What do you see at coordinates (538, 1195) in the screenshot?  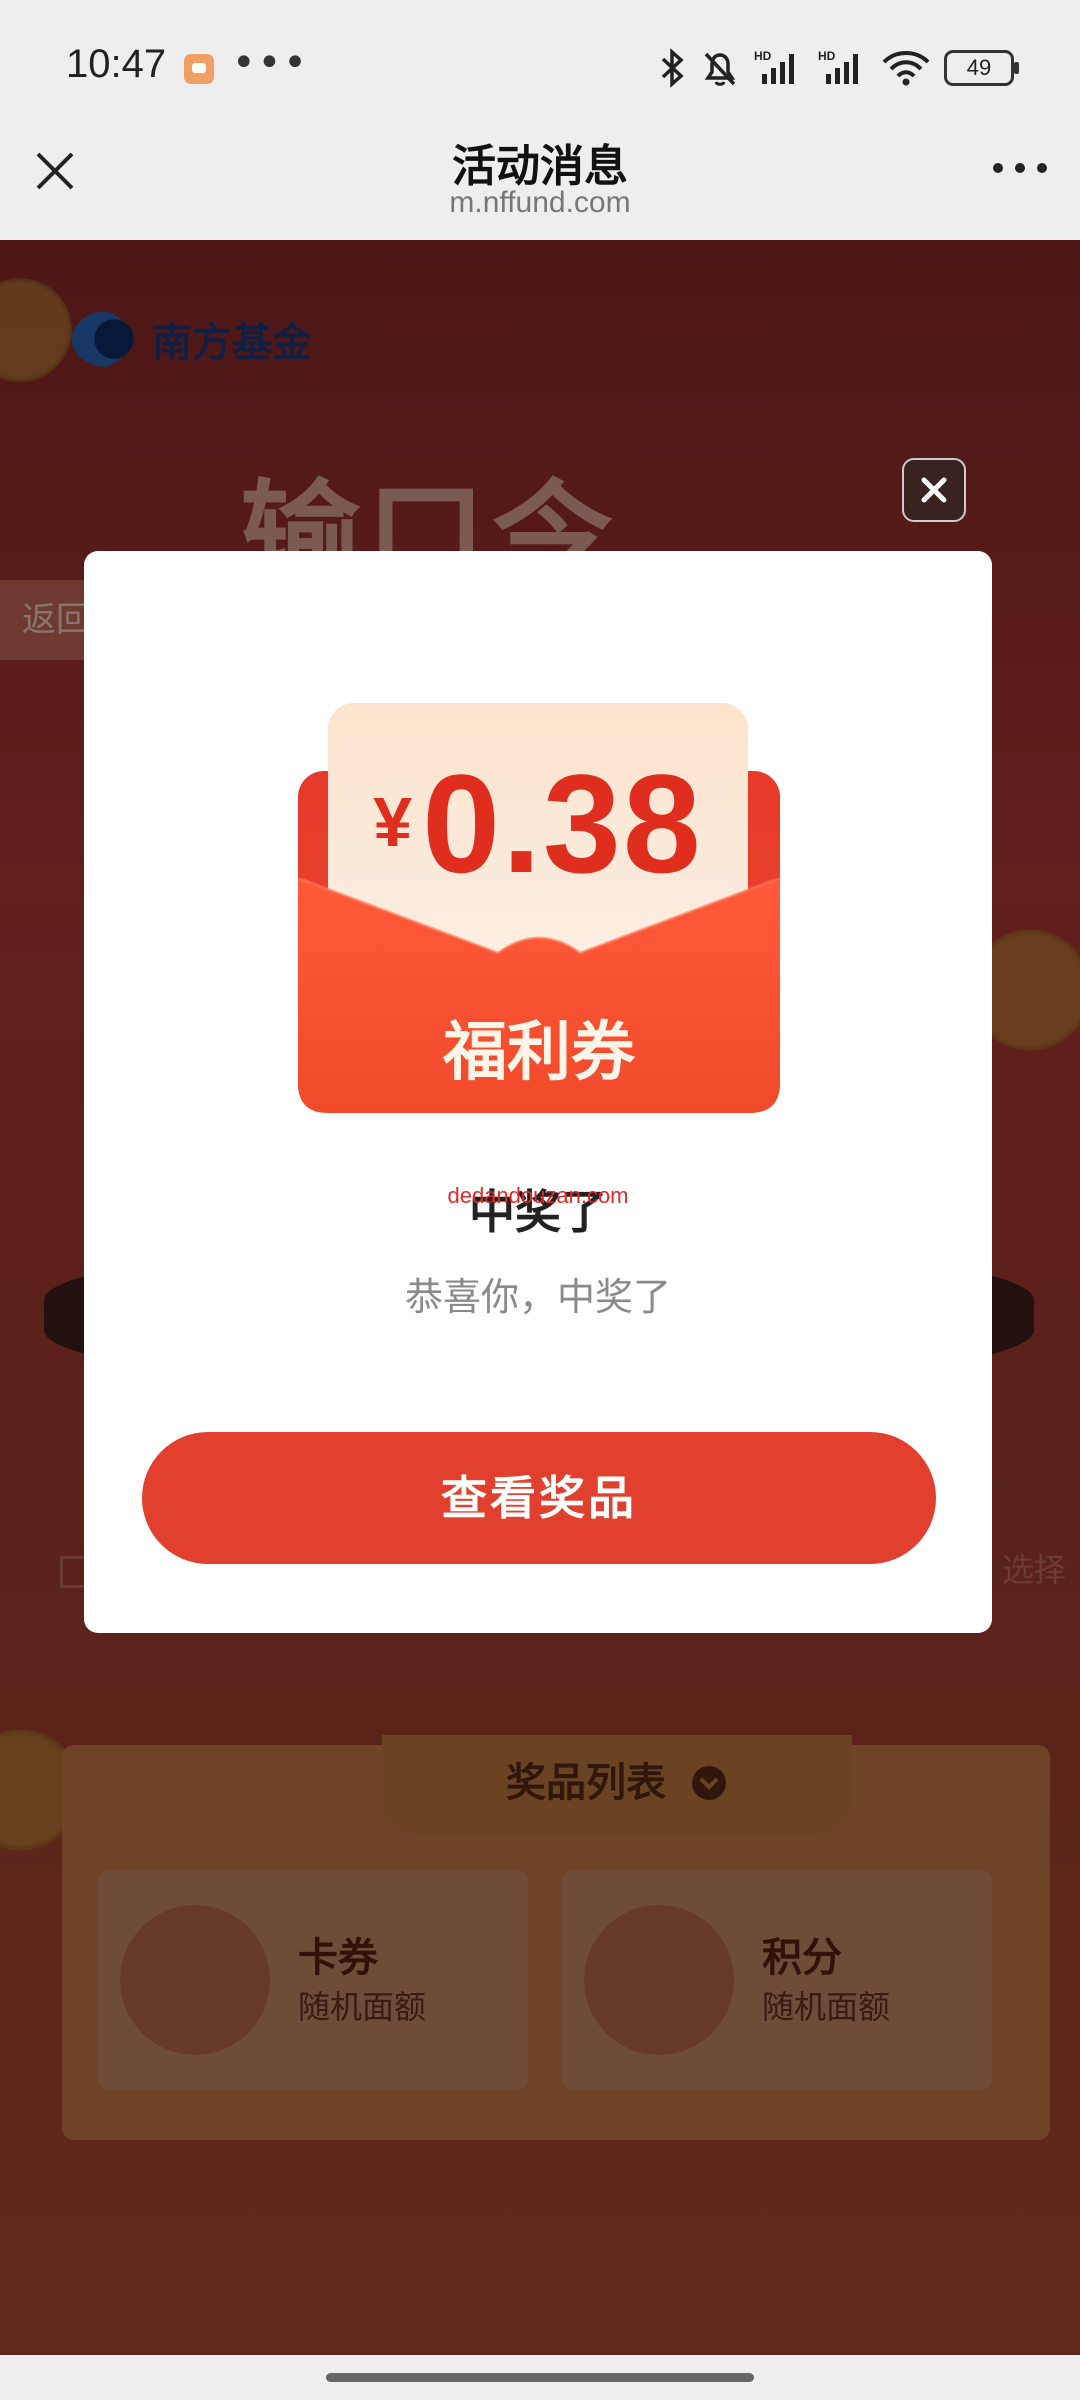 I see `watermark-text: dedandouzan.com` at bounding box center [538, 1195].